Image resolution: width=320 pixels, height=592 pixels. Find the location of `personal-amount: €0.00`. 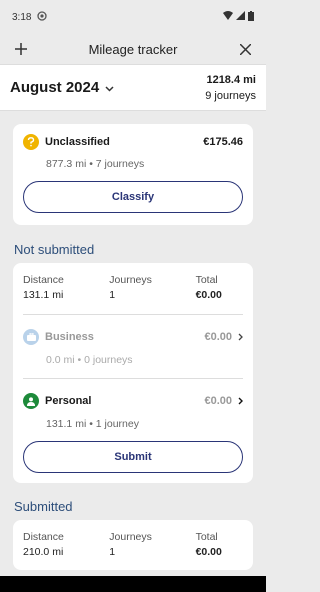

personal-amount: €0.00 is located at coordinates (218, 401).